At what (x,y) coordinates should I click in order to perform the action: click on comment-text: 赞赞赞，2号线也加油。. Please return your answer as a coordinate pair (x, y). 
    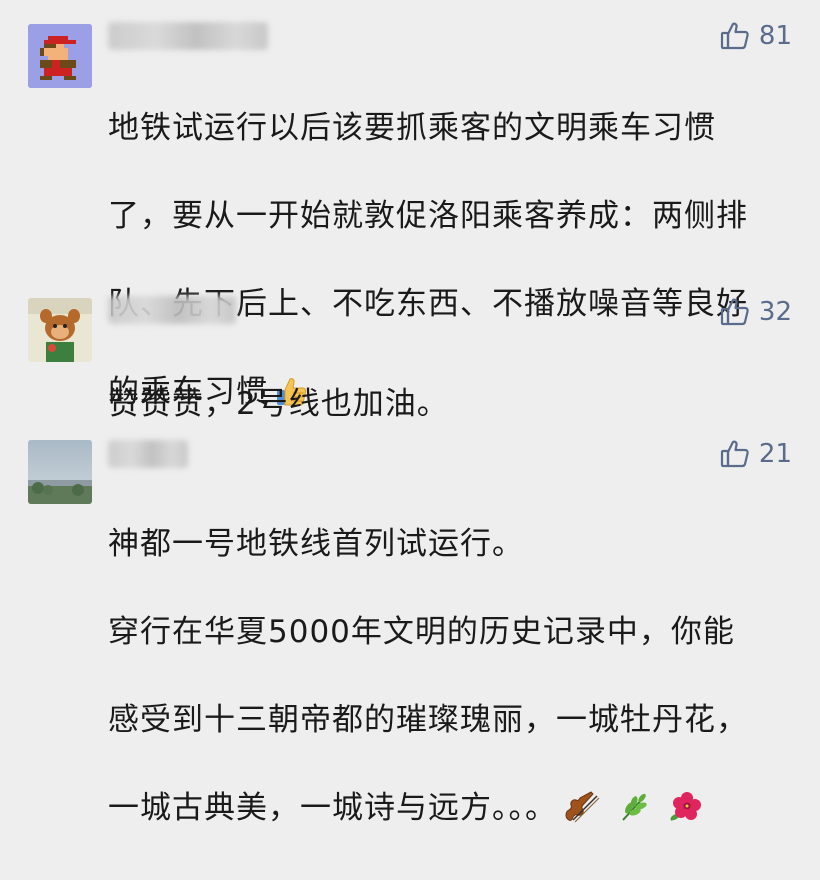
    Looking at the image, I should click on (453, 404).